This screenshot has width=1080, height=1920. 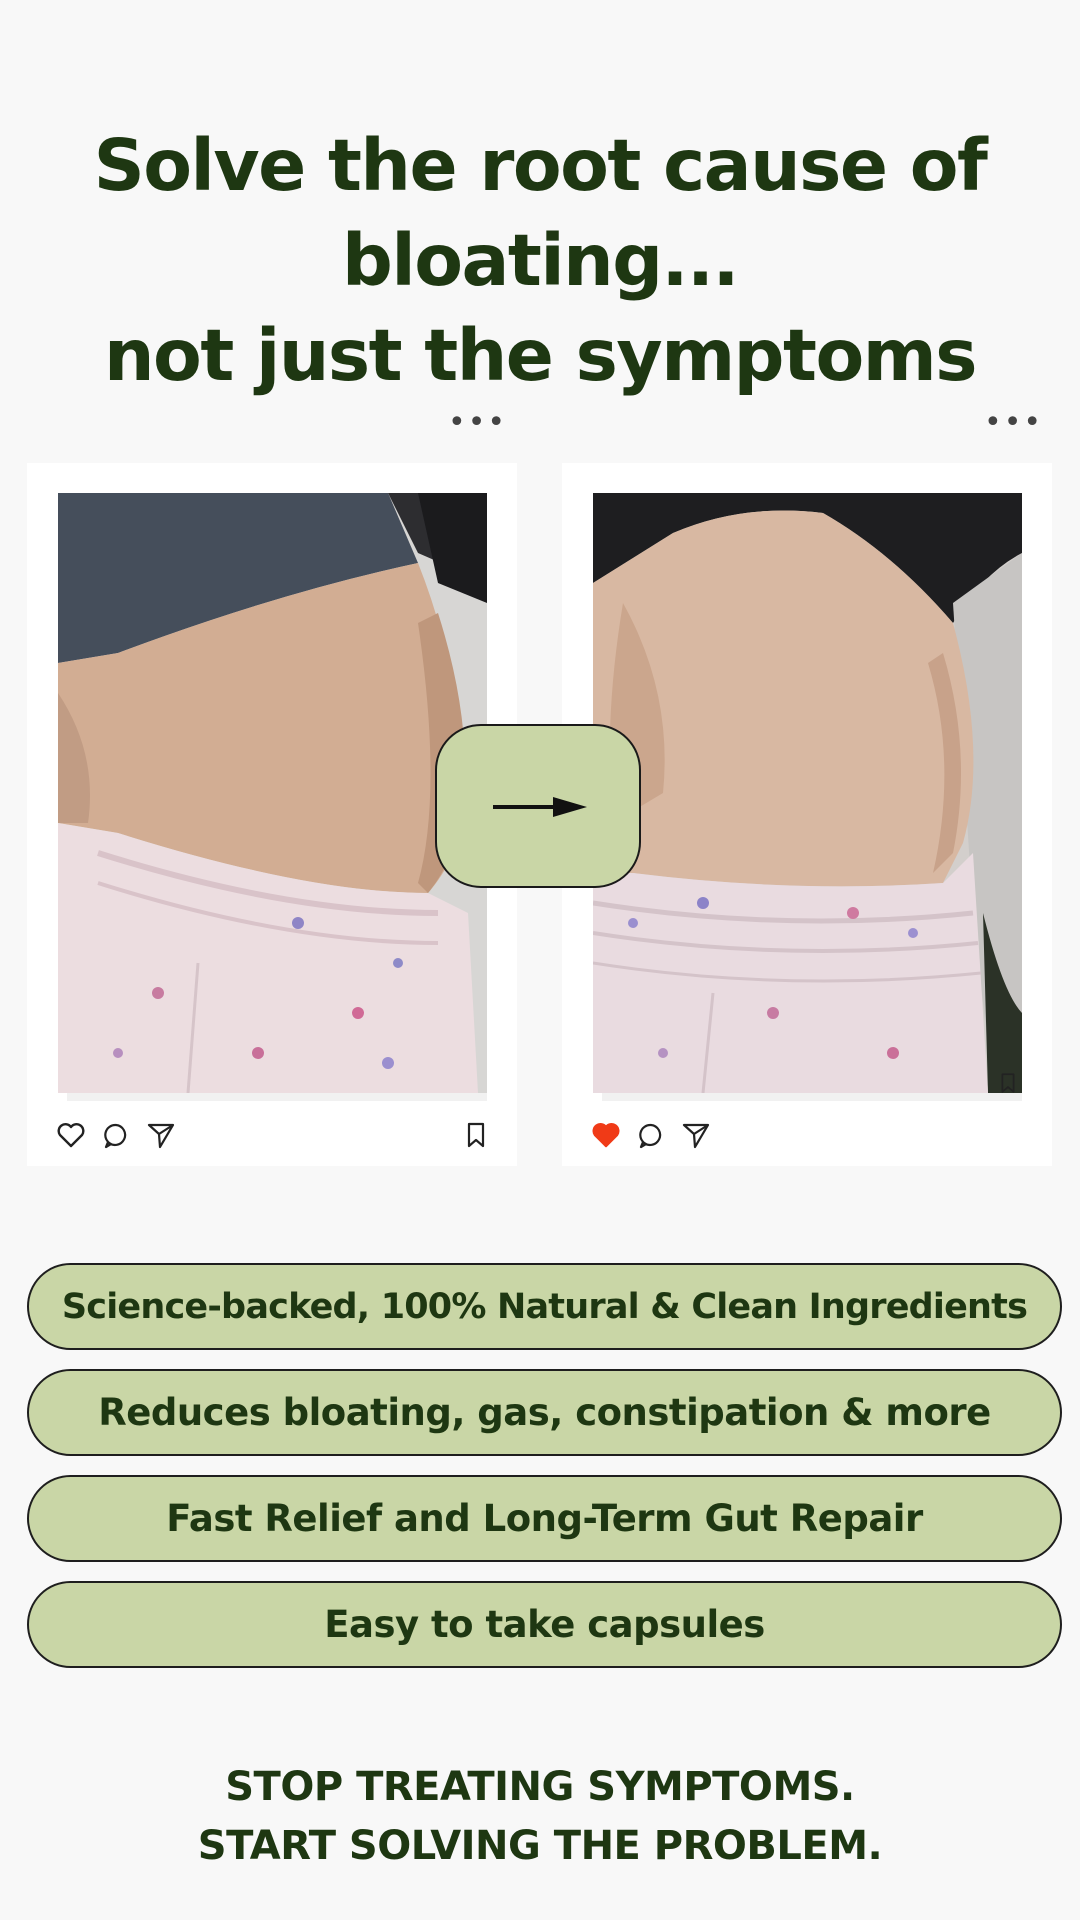 I want to click on before-after-arrow-button, so click(x=538, y=806).